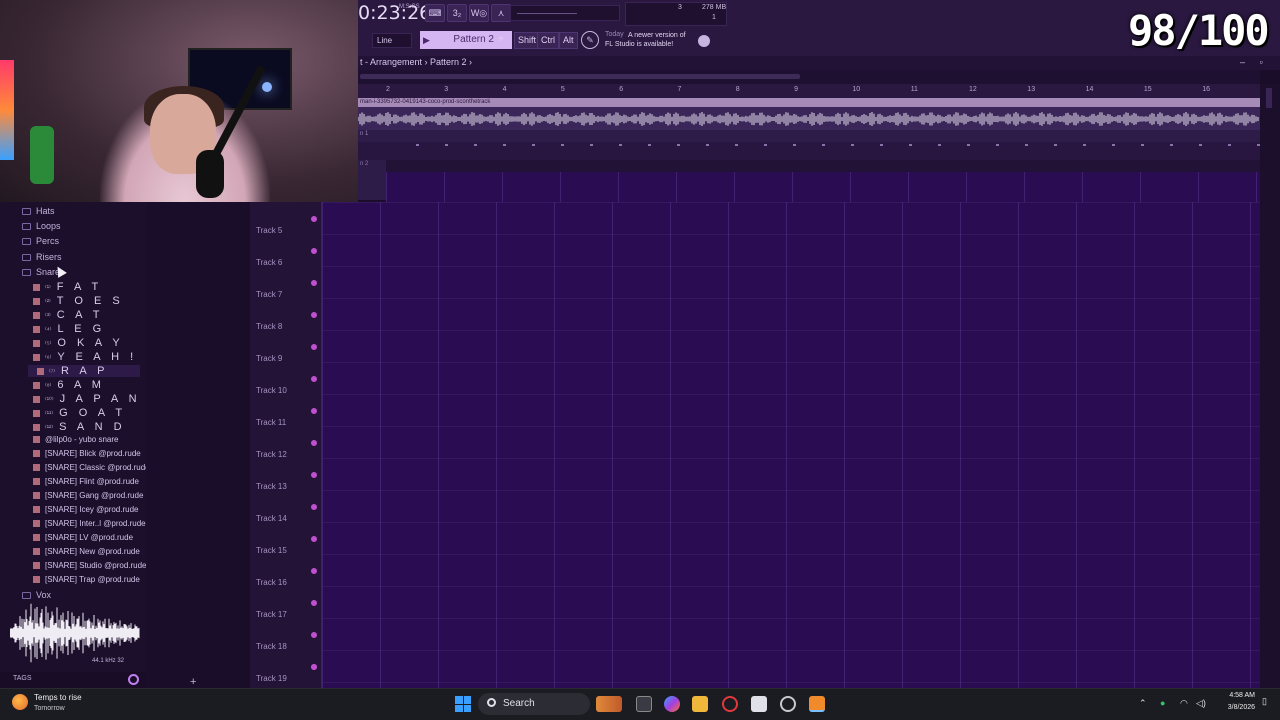 This screenshot has width=1280, height=720. Describe the element at coordinates (392, 40) in the screenshot. I see `snap-select: Line` at that location.